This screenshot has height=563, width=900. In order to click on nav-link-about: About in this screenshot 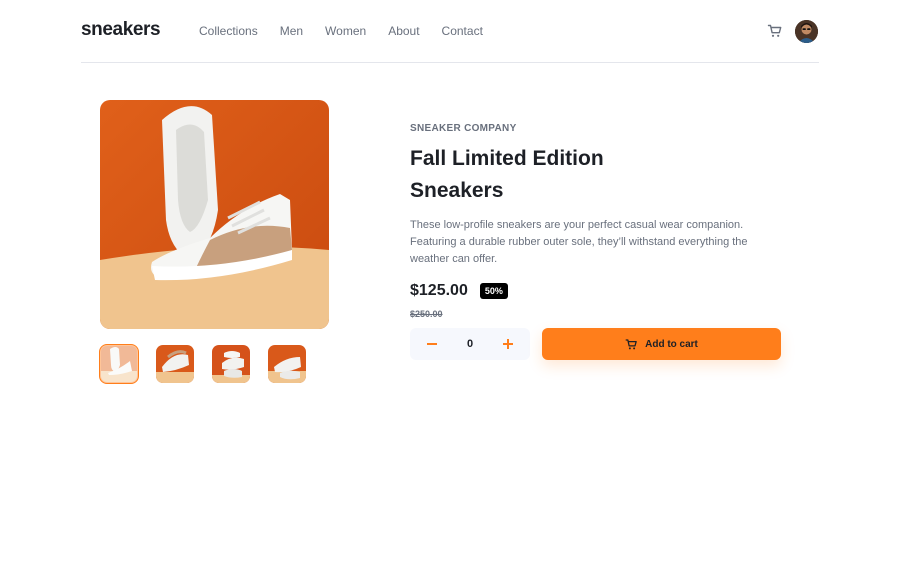, I will do `click(403, 31)`.